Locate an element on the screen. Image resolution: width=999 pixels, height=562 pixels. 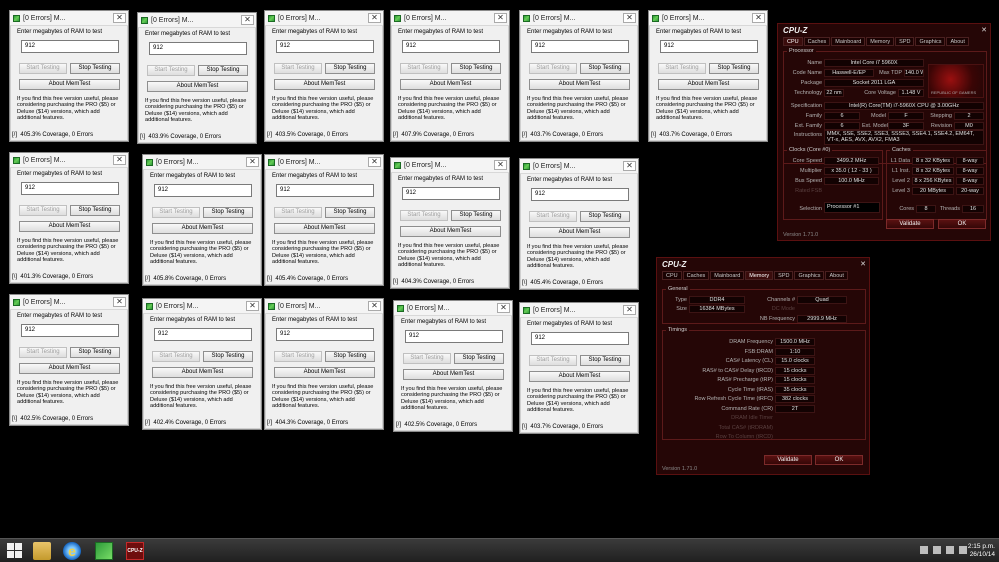
internet-explorer-icon: e is located at coordinates (72, 551).